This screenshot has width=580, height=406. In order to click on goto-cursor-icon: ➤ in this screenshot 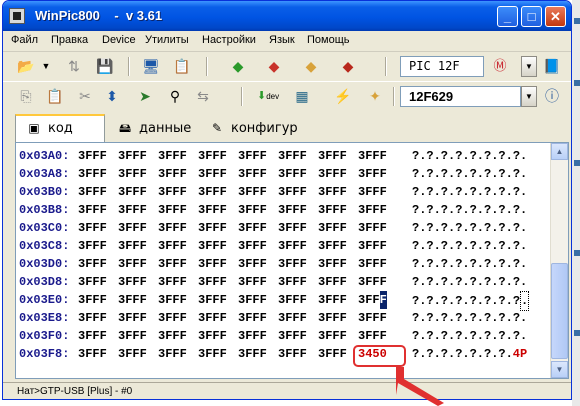, I will do `click(145, 96)`.